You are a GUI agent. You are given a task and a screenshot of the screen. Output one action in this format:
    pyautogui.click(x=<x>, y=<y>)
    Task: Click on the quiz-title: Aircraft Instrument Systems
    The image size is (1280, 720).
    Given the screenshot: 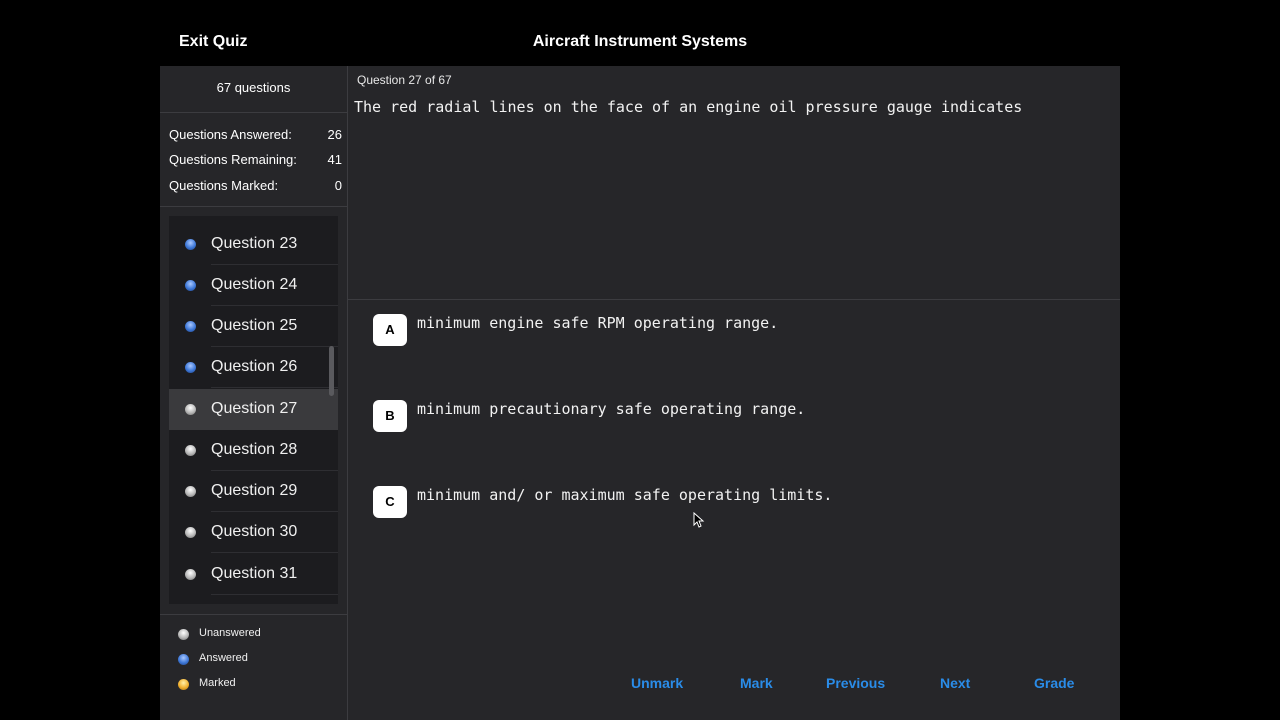 What is the action you would take?
    pyautogui.click(x=640, y=41)
    